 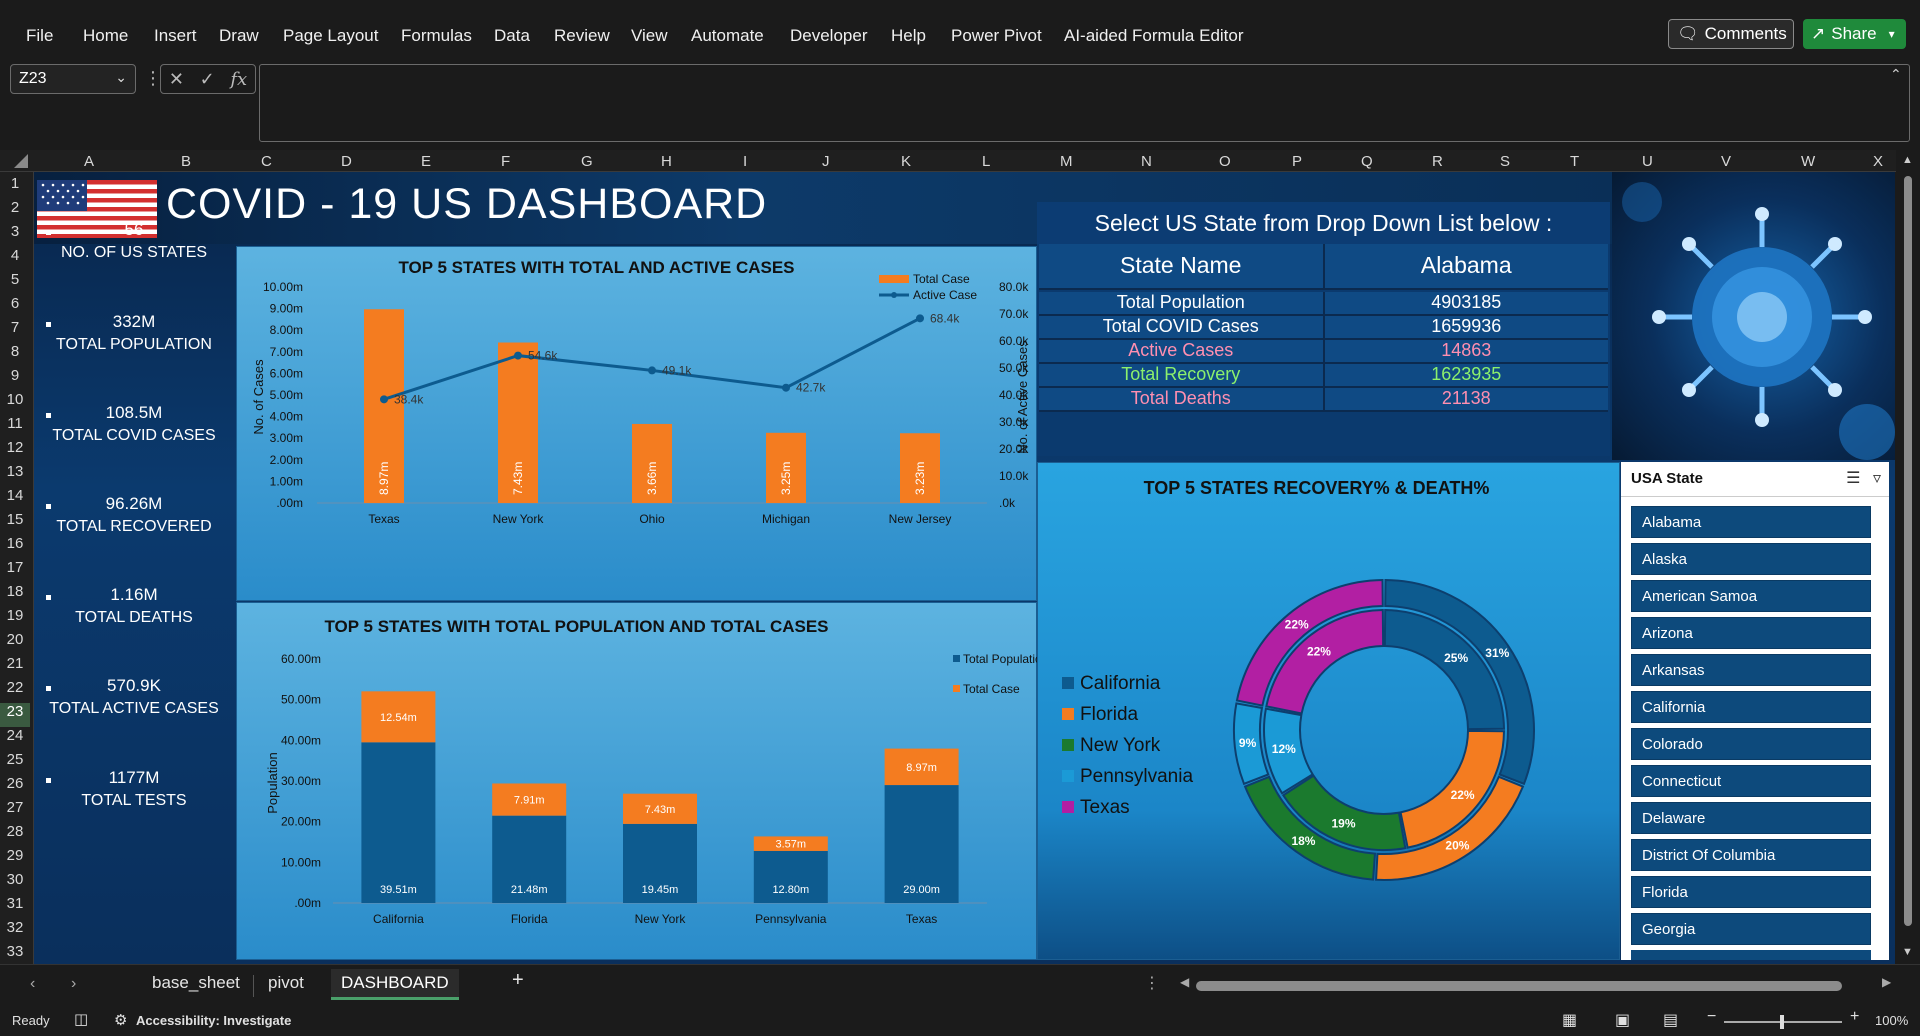 I want to click on row-header: 12, so click(x=15, y=451).